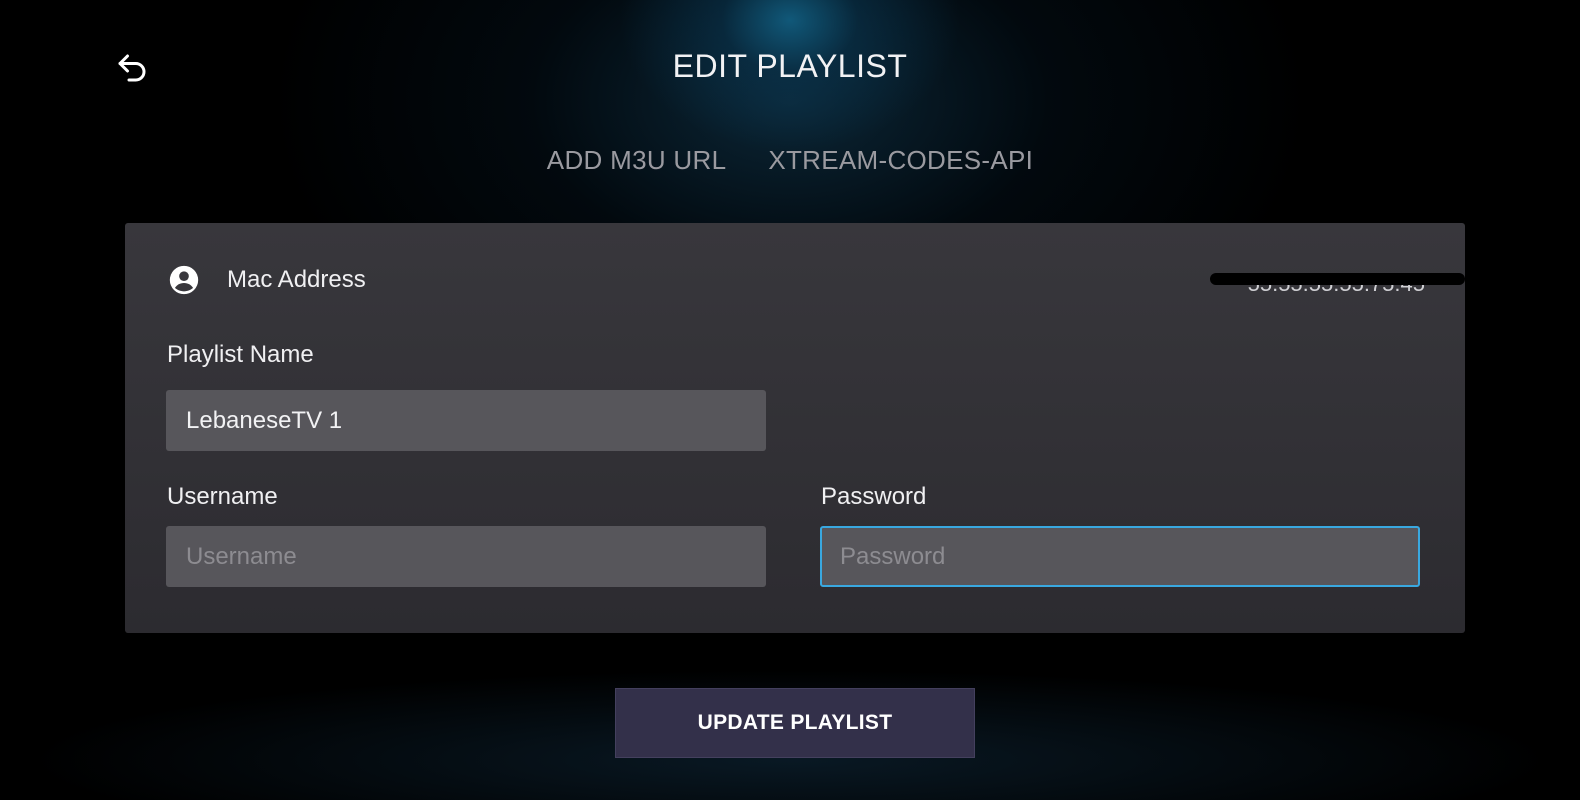 The height and width of the screenshot is (800, 1580). What do you see at coordinates (1120, 556) in the screenshot?
I see `password-input` at bounding box center [1120, 556].